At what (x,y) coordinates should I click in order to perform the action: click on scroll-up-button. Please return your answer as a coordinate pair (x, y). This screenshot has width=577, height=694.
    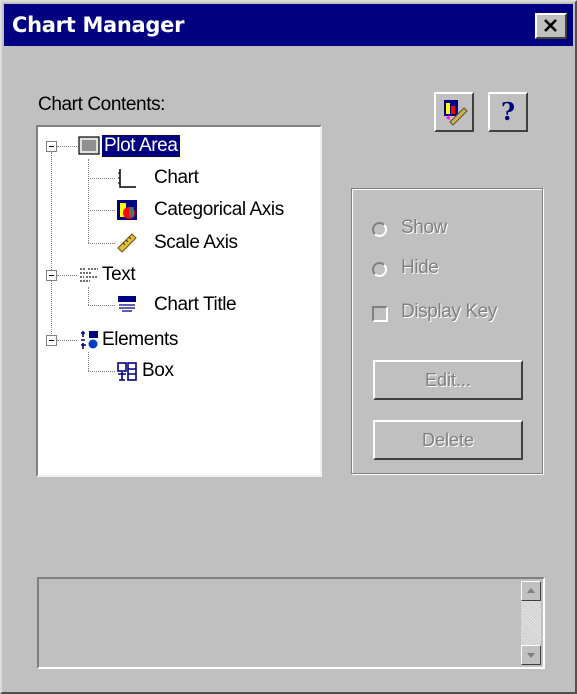
    Looking at the image, I should click on (531, 591).